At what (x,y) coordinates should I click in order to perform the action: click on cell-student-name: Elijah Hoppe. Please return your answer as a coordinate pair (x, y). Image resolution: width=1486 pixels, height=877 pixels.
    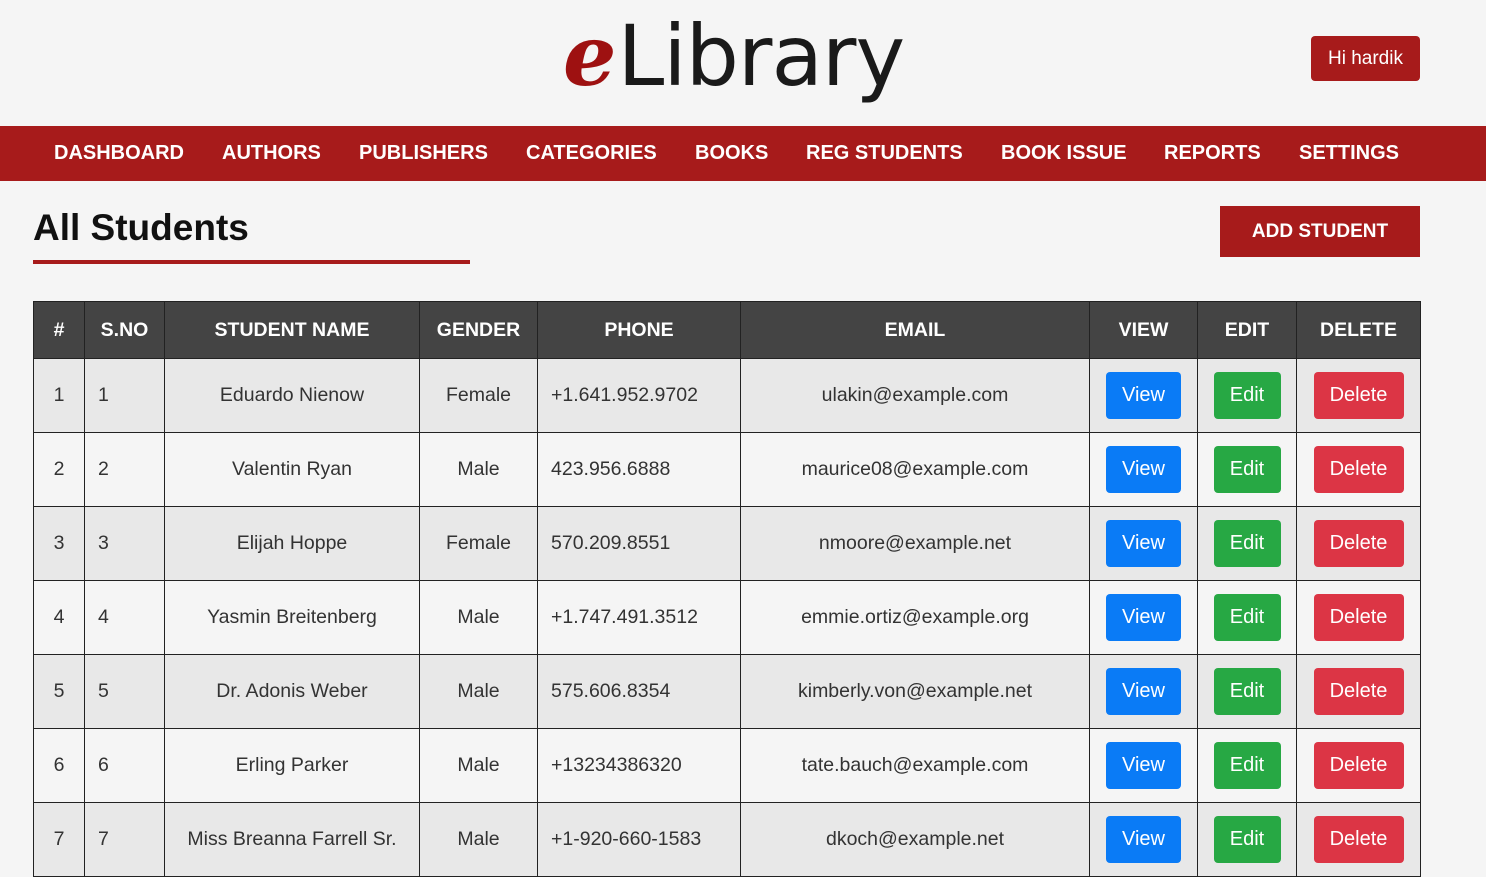
    Looking at the image, I should click on (292, 543).